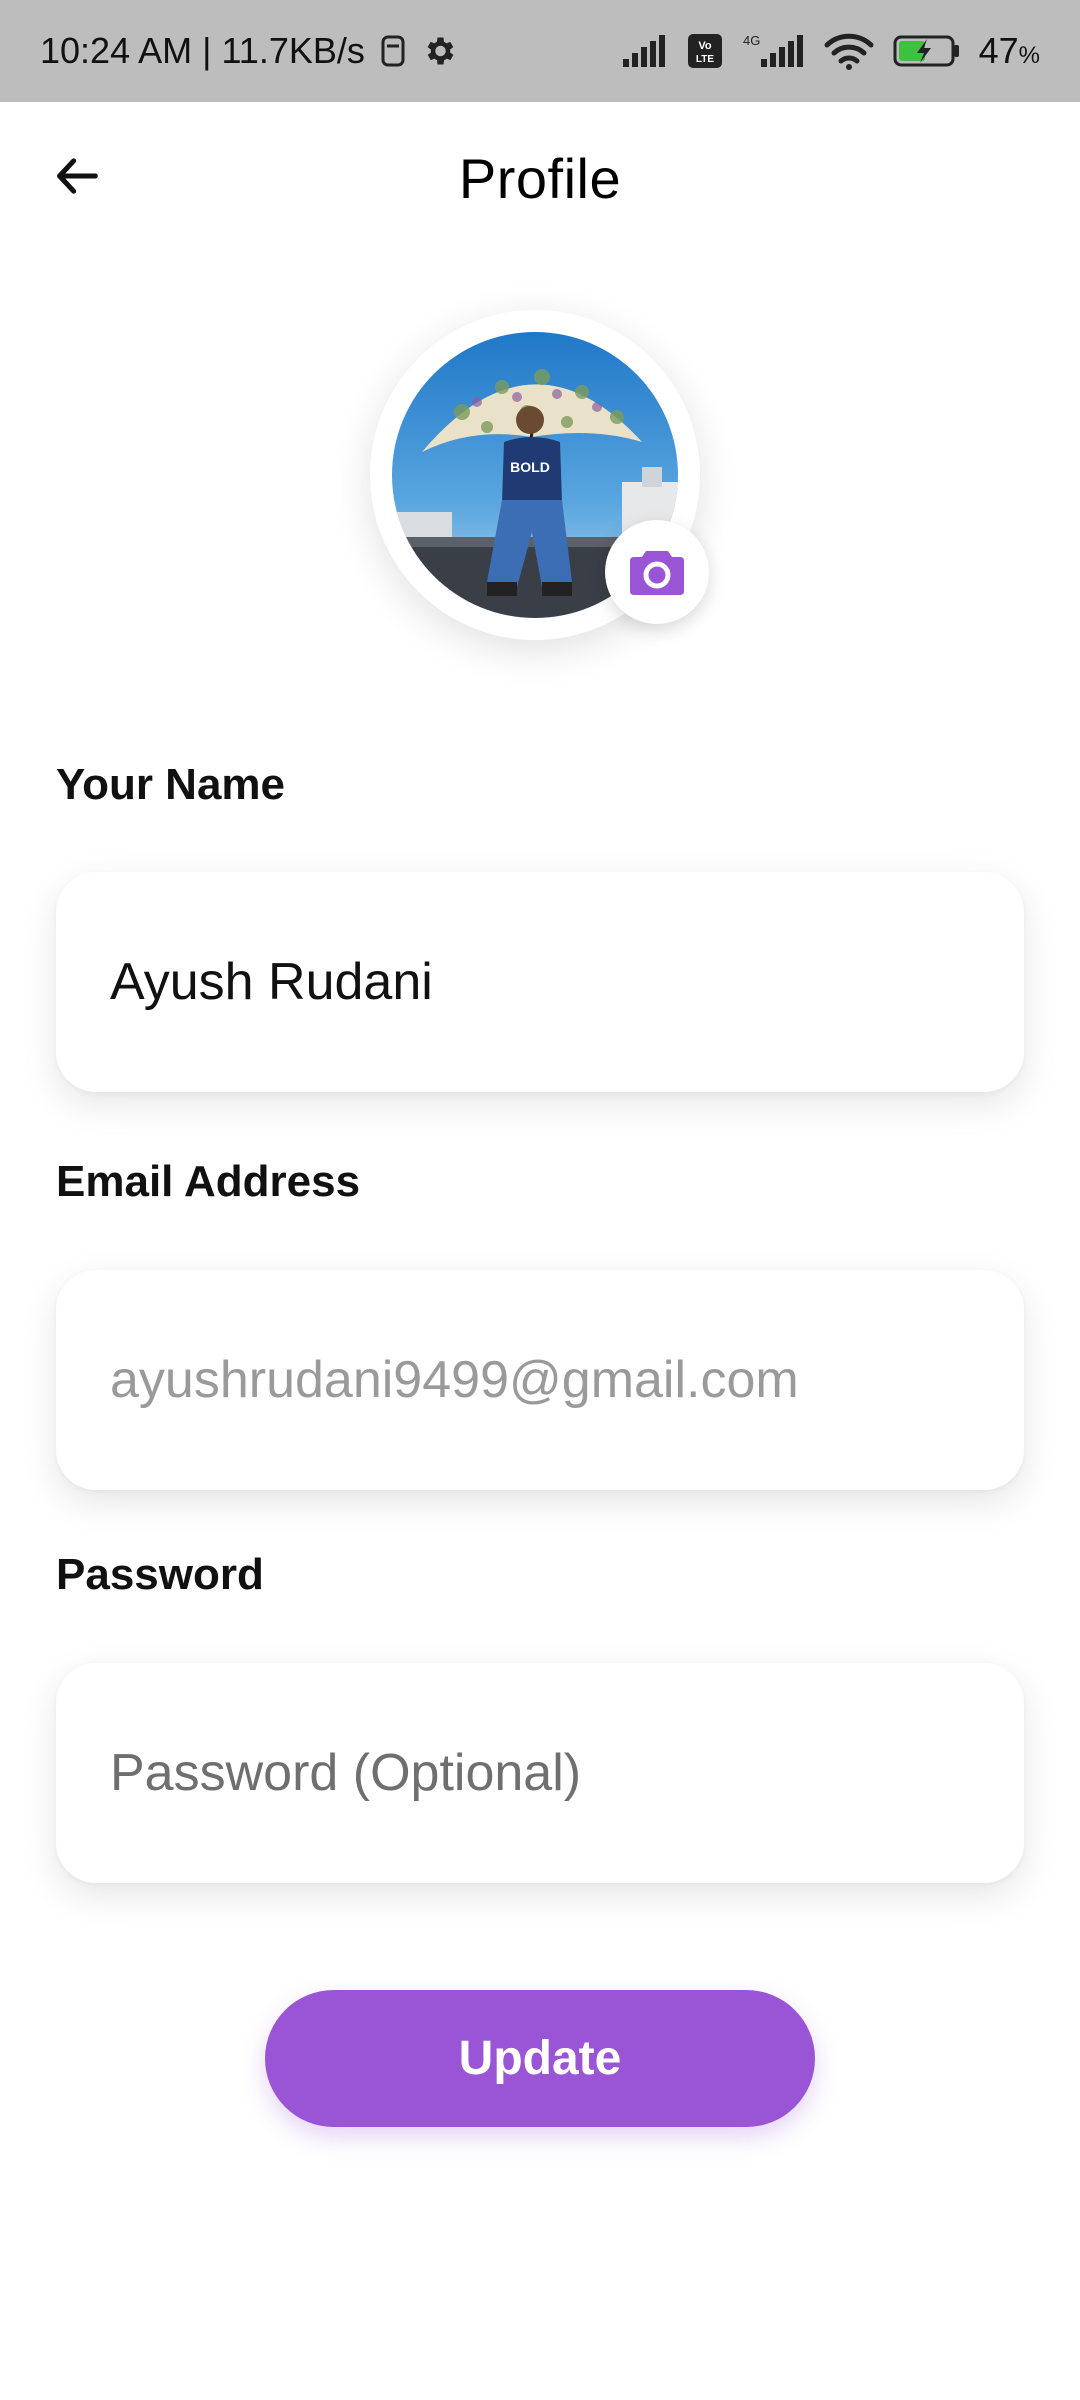 The height and width of the screenshot is (2400, 1080). What do you see at coordinates (540, 51) in the screenshot?
I see `status-bar: 10:24 AM | 11.7KB/s Vo LTE 4G 47%` at bounding box center [540, 51].